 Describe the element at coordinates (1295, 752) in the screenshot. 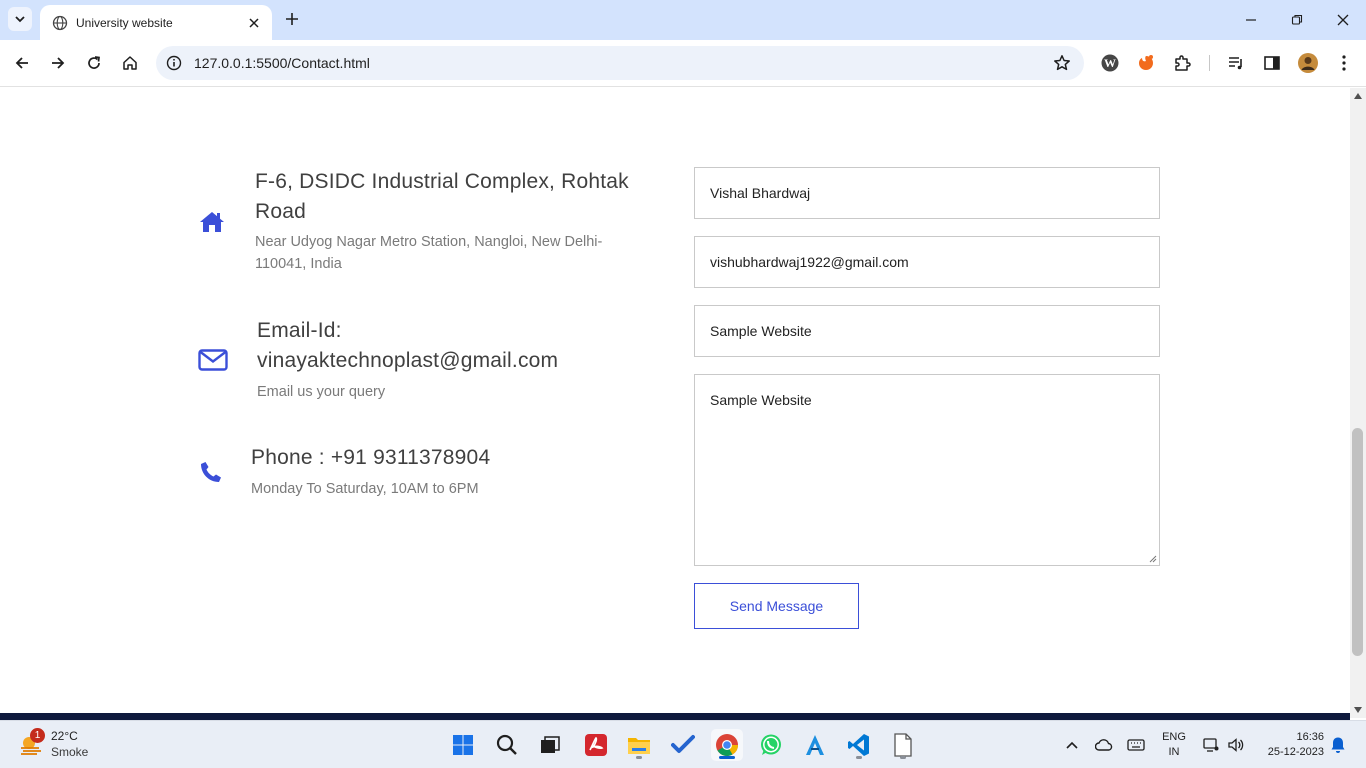

I see `clock-date: 25-12-2023` at that location.